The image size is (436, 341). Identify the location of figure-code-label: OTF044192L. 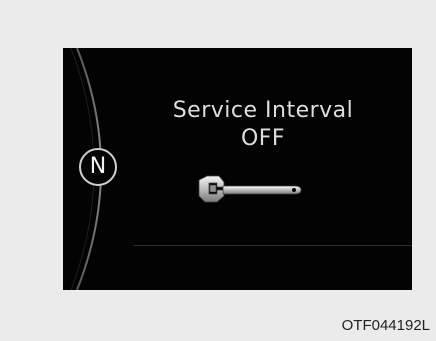
(385, 325).